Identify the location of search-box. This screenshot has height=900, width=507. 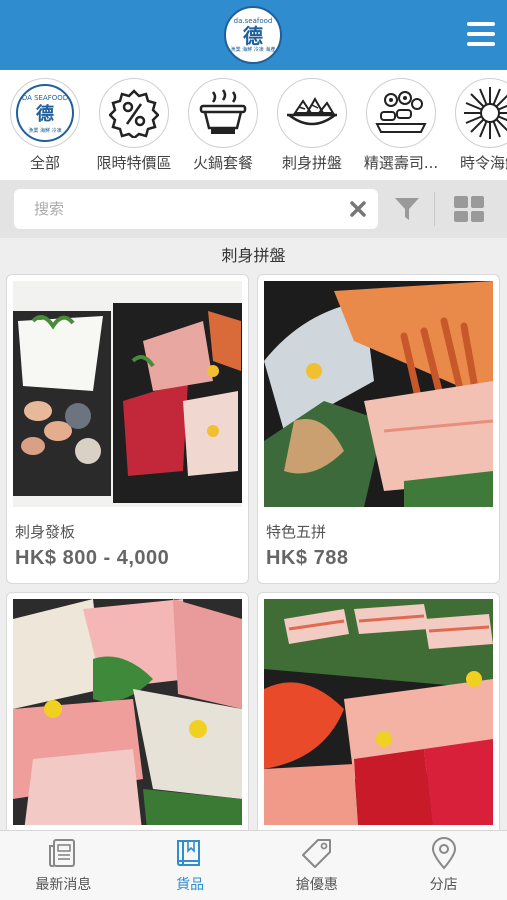
(196, 209).